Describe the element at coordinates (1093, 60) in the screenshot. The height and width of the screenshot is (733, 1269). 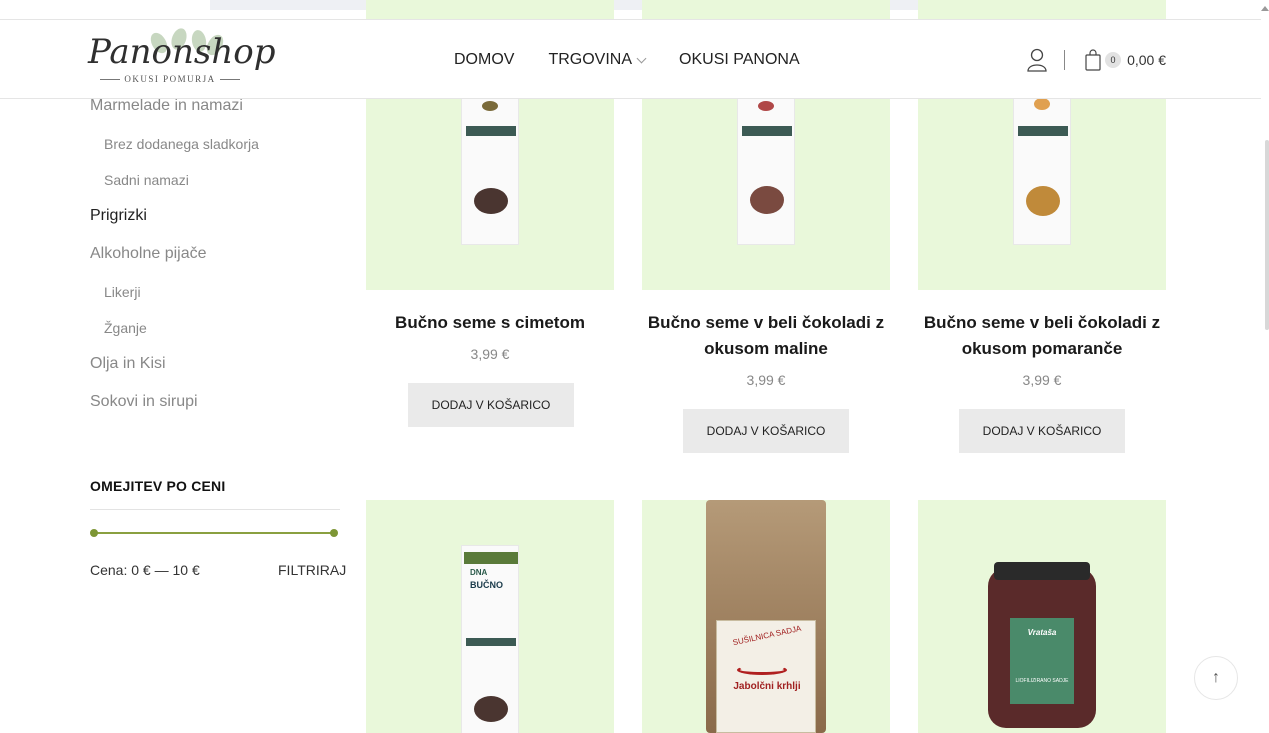
I see `shopping-bag-icon` at that location.